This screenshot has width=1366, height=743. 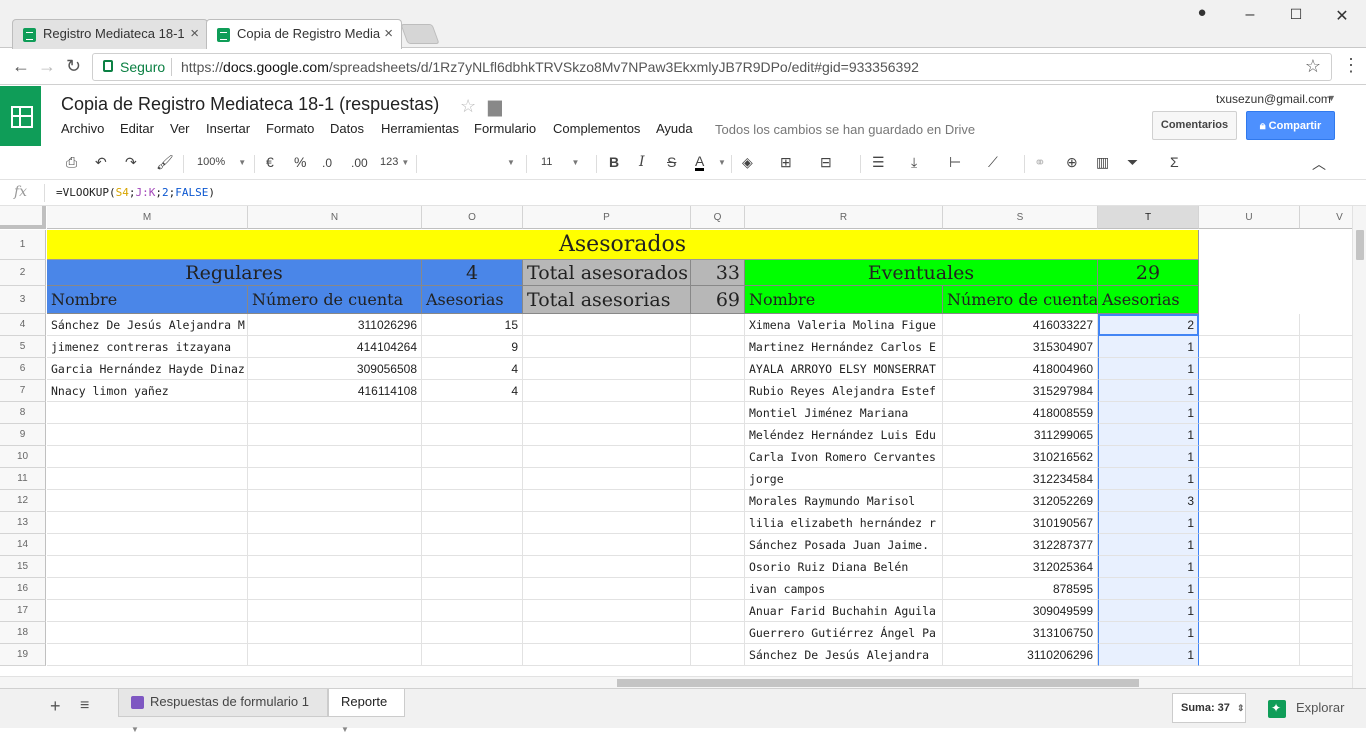 I want to click on column-header-u: U, so click(x=1249, y=217).